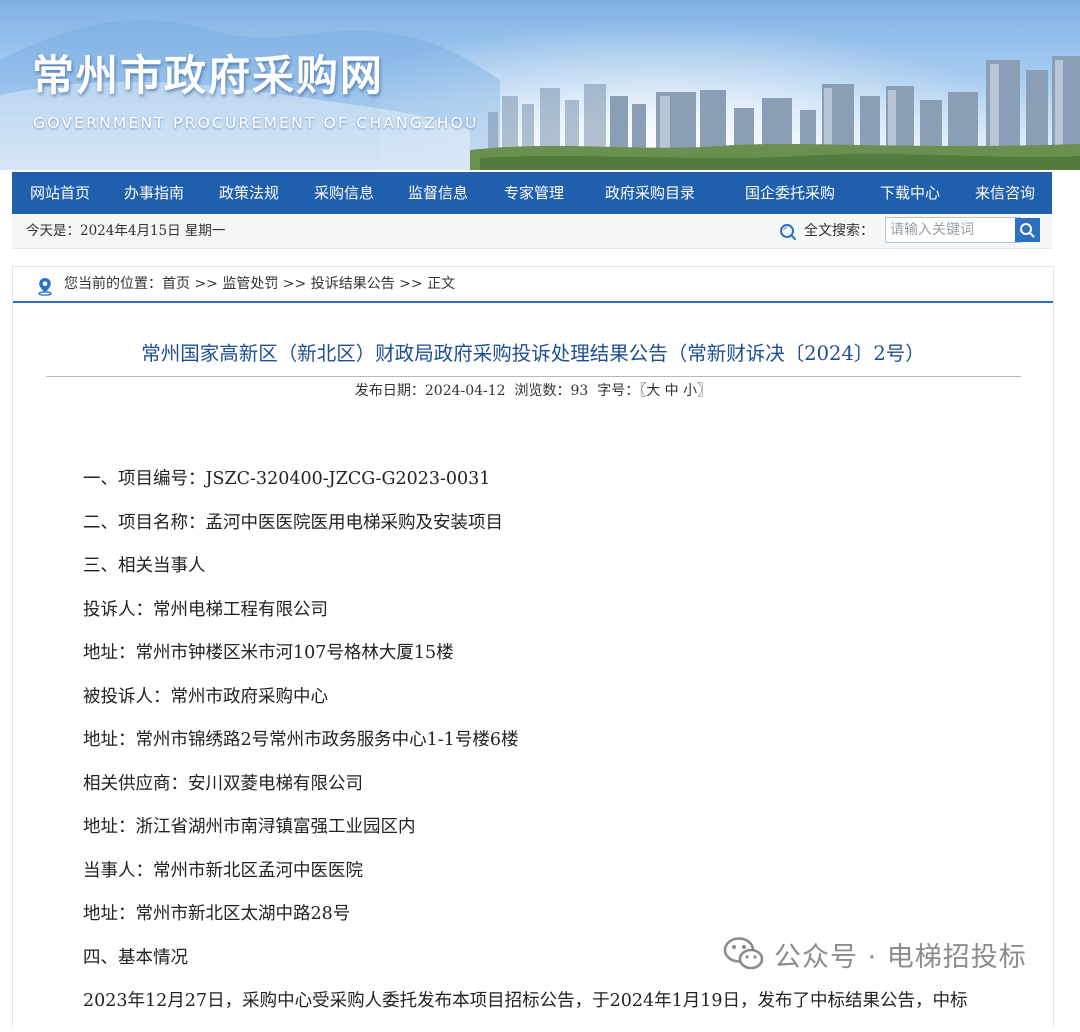  What do you see at coordinates (788, 232) in the screenshot?
I see `search-icon` at bounding box center [788, 232].